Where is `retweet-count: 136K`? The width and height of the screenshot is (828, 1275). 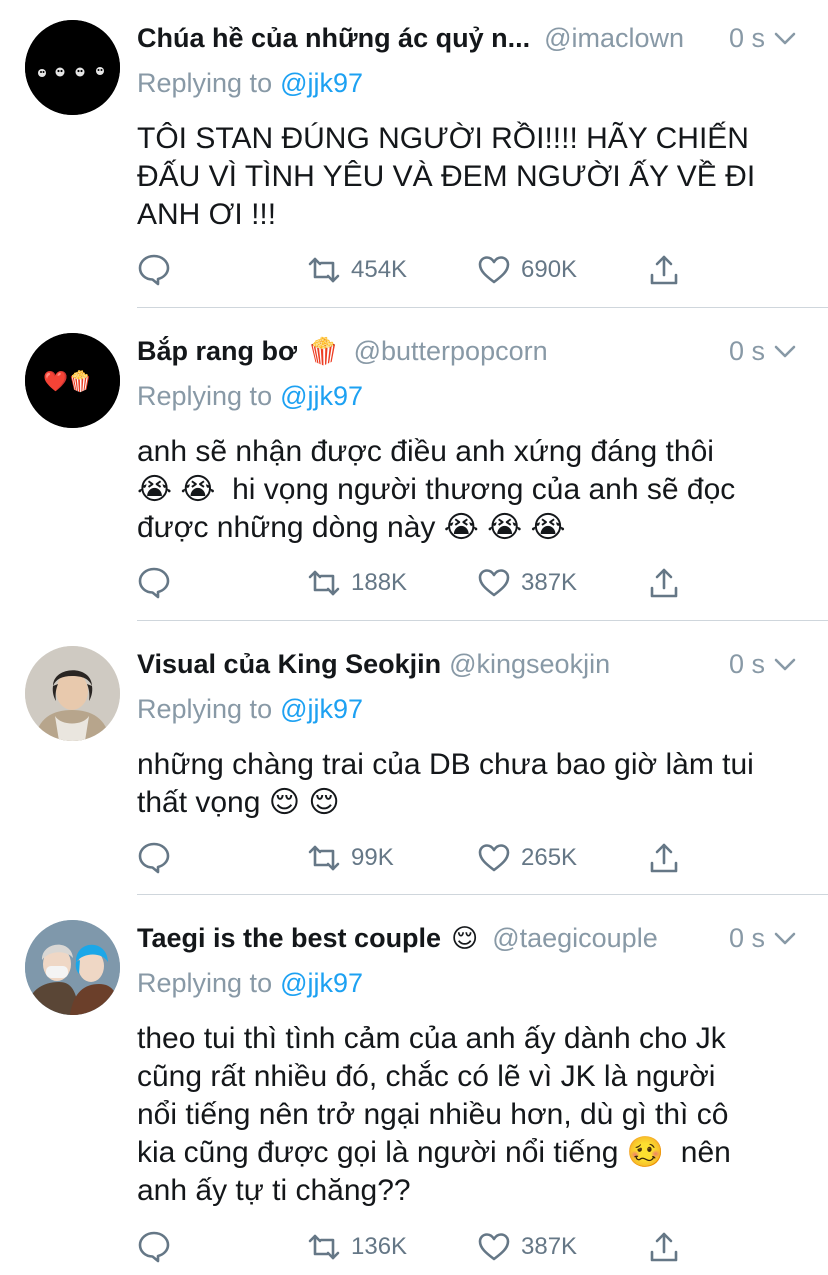
retweet-count: 136K is located at coordinates (379, 1246).